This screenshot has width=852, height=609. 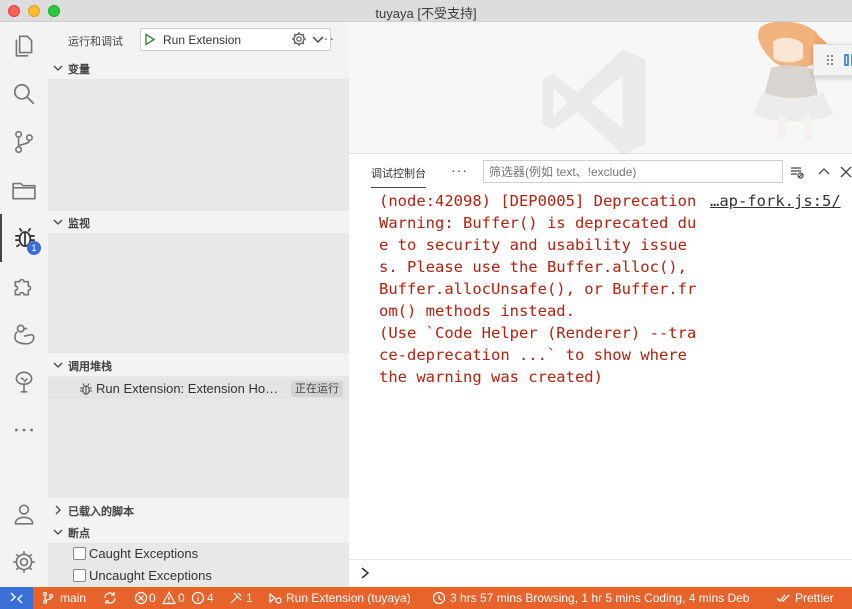 What do you see at coordinates (79, 224) in the screenshot?
I see `watch-label: 监视` at bounding box center [79, 224].